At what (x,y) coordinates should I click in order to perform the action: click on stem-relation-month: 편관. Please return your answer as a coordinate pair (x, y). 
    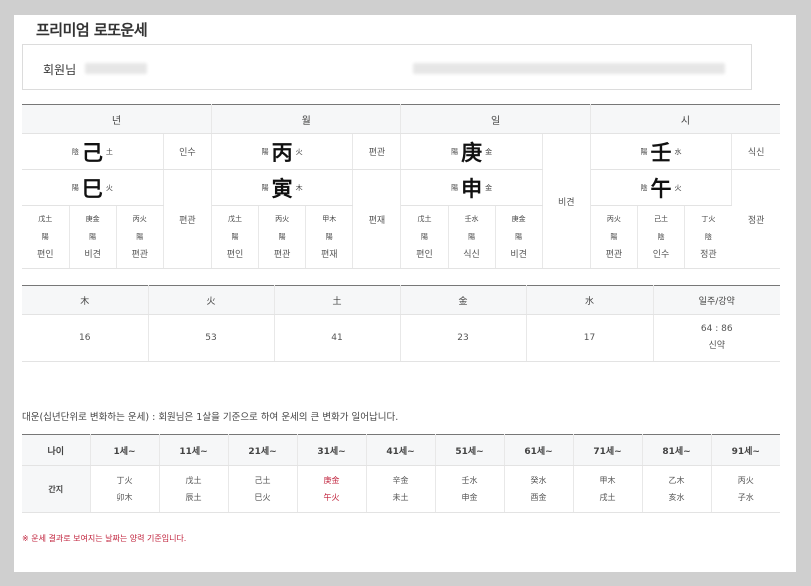
    Looking at the image, I should click on (377, 151).